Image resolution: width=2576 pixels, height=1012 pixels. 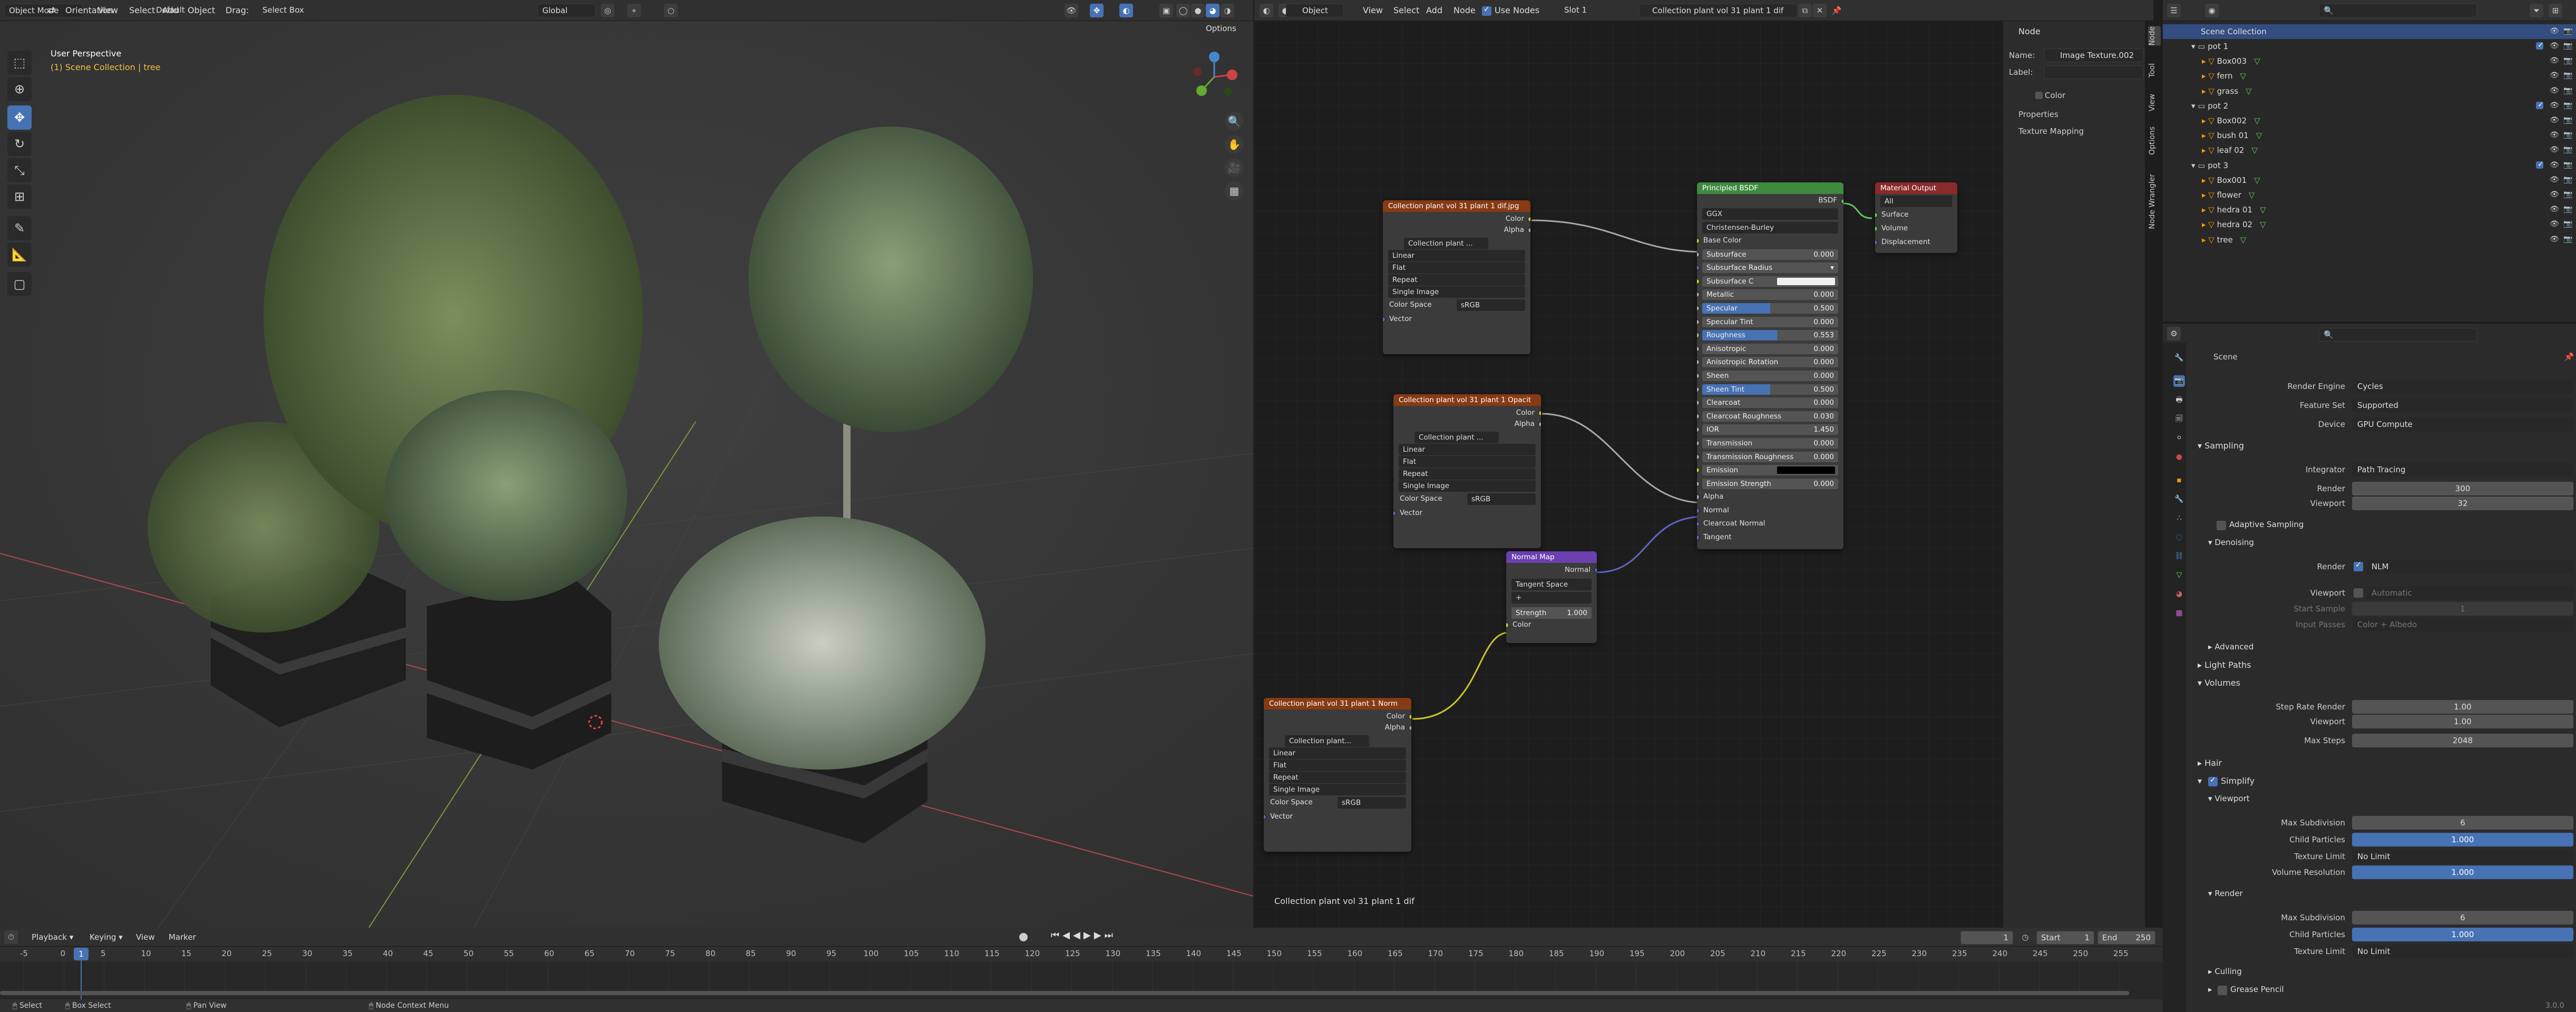 What do you see at coordinates (2210, 763) in the screenshot?
I see `hair-panel-header: ▸ Hair` at bounding box center [2210, 763].